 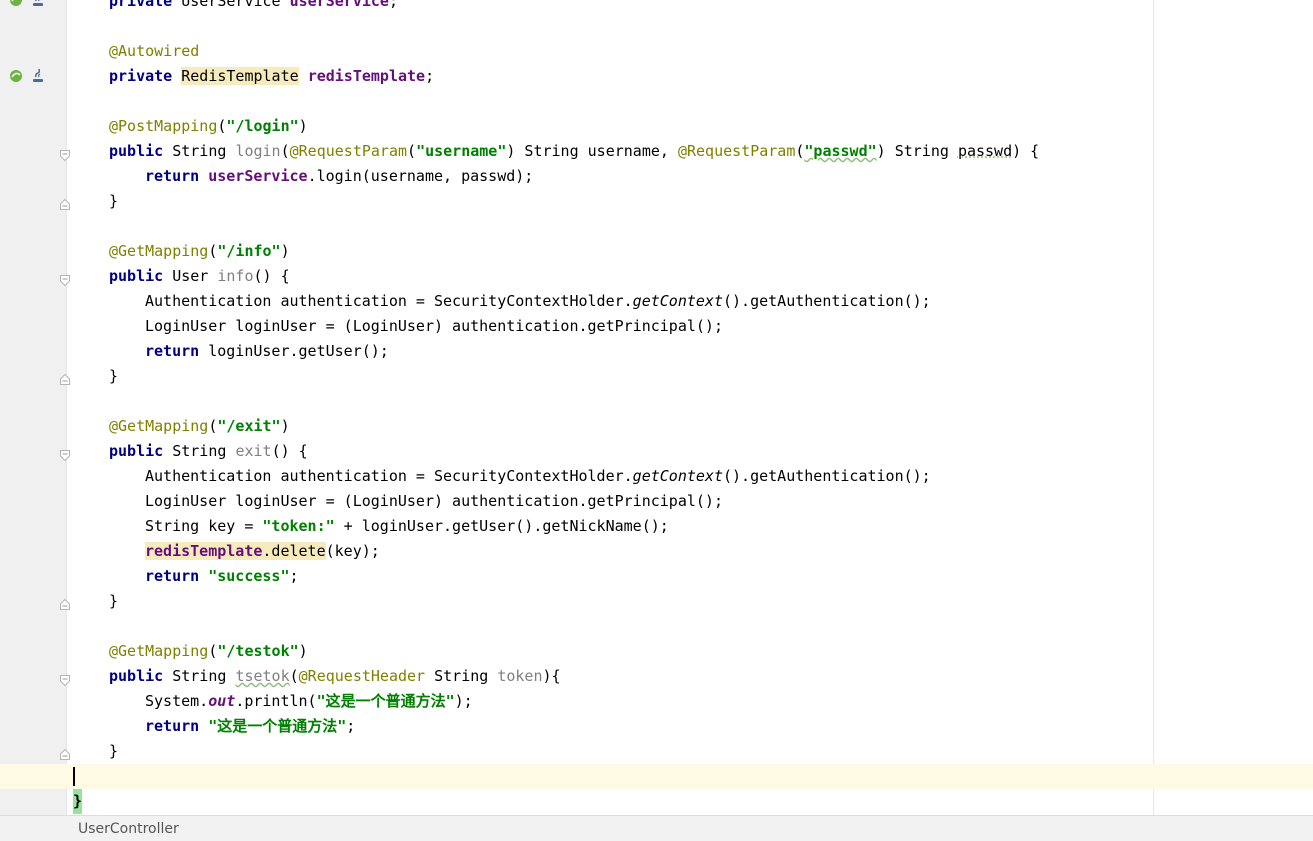 I want to click on code-token: .println(, so click(x=276, y=701).